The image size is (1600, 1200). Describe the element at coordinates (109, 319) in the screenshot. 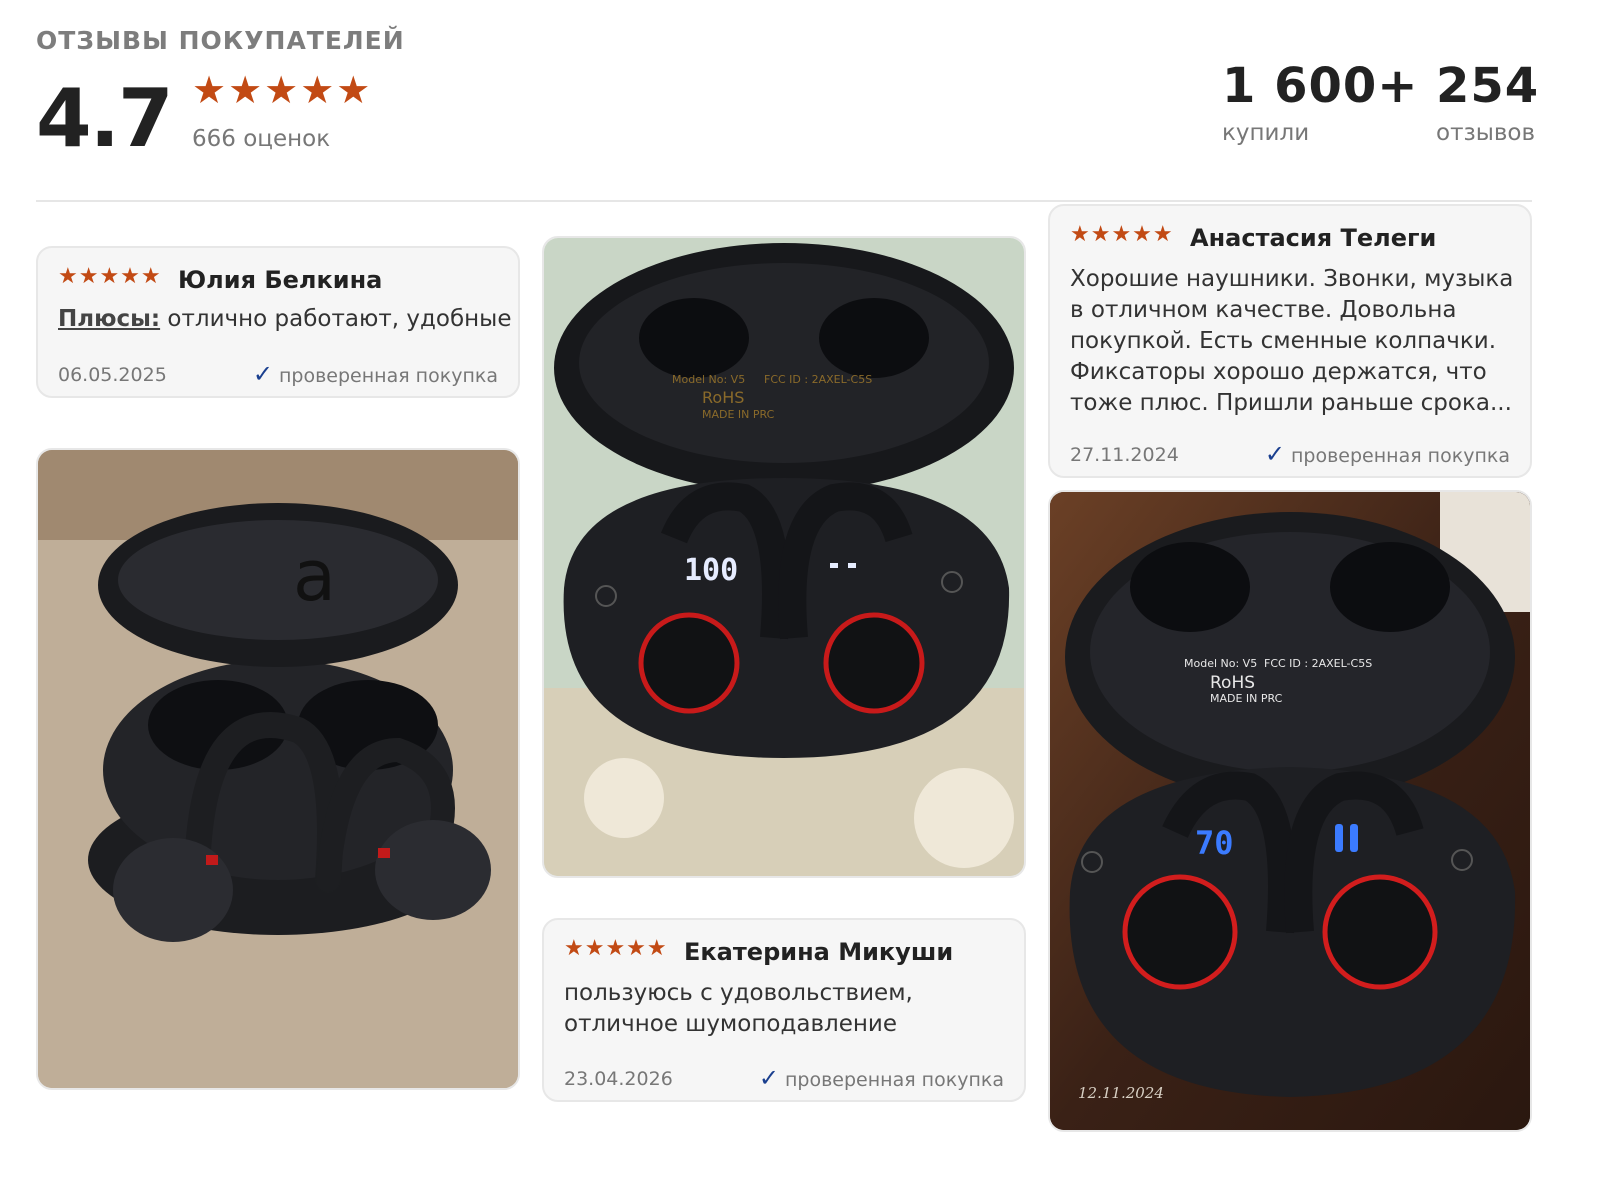

I see `pros-label: Плюсы:` at that location.